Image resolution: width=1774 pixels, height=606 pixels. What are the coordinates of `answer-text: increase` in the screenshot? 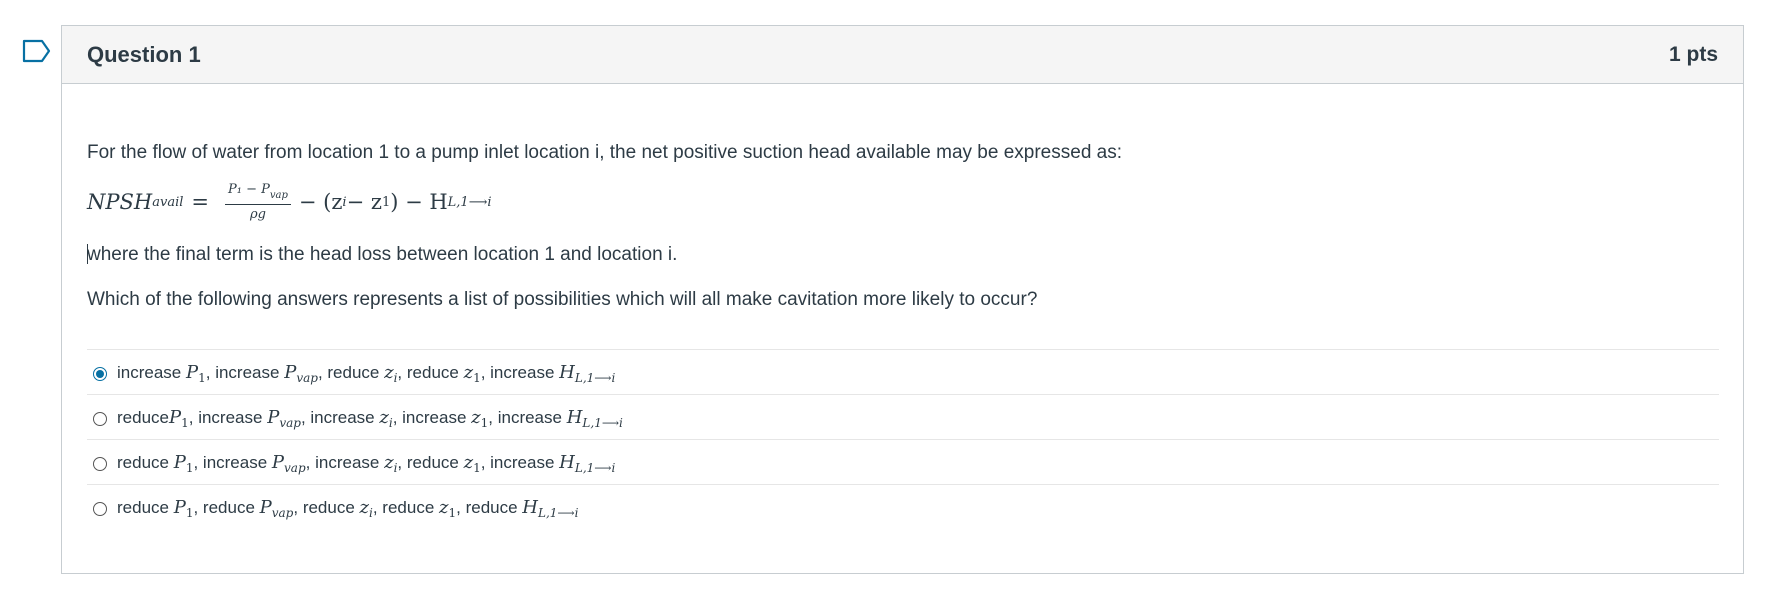 It's located at (151, 372).